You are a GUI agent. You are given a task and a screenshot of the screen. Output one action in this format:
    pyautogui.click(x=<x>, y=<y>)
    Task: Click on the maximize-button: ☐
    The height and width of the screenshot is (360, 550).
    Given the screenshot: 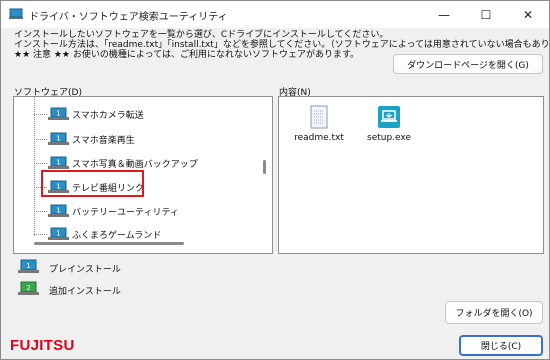 What is the action you would take?
    pyautogui.click(x=486, y=14)
    